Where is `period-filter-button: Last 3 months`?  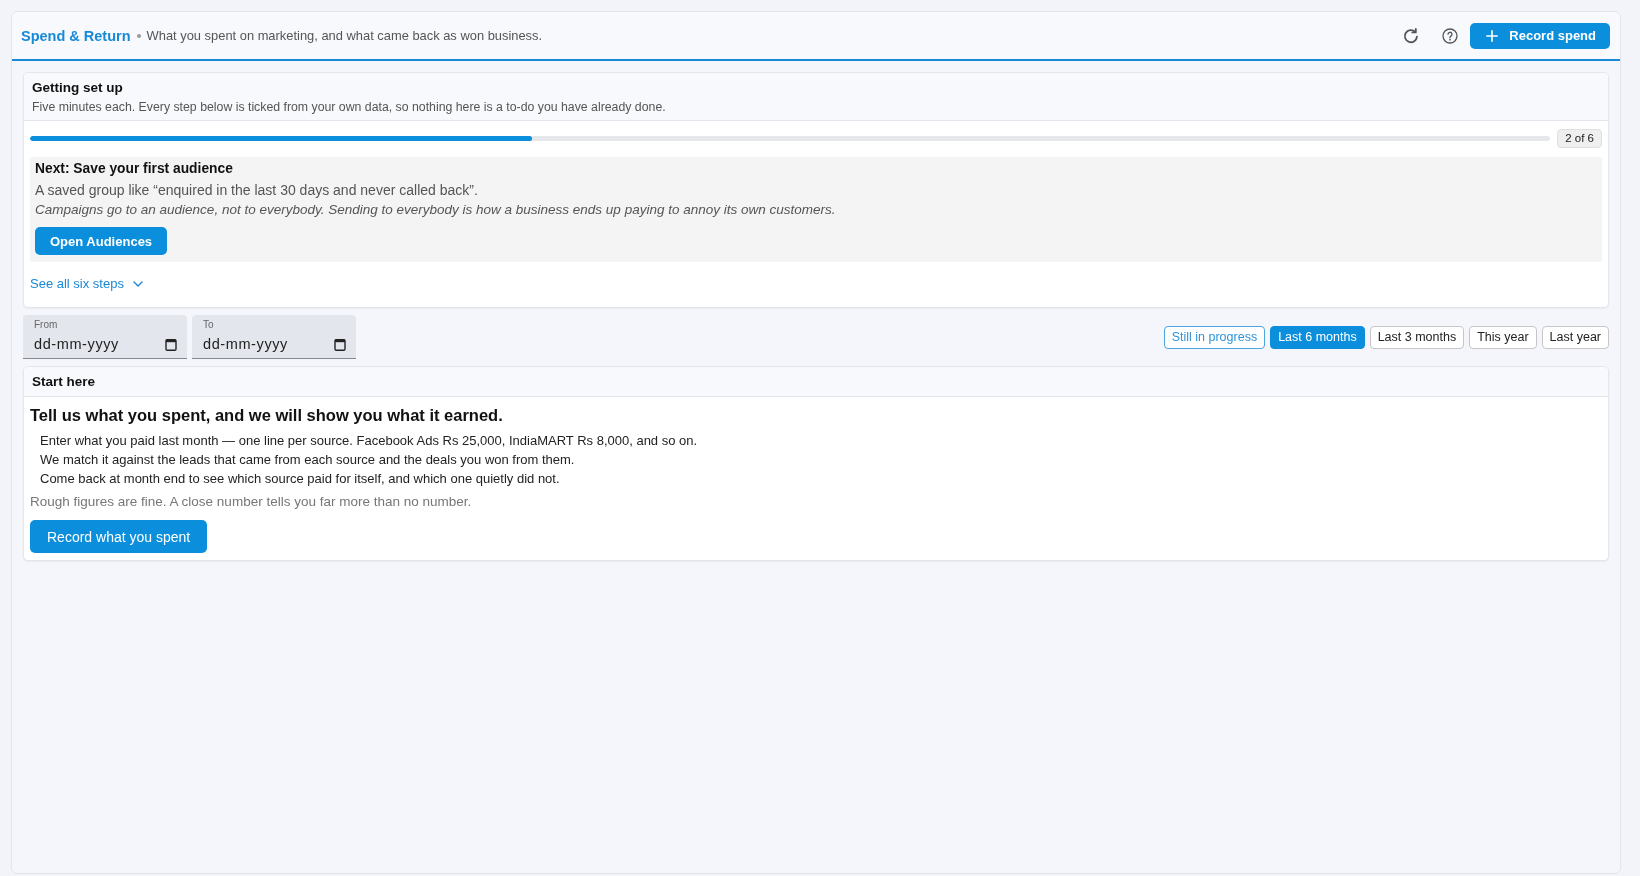
period-filter-button: Last 3 months is located at coordinates (1417, 337).